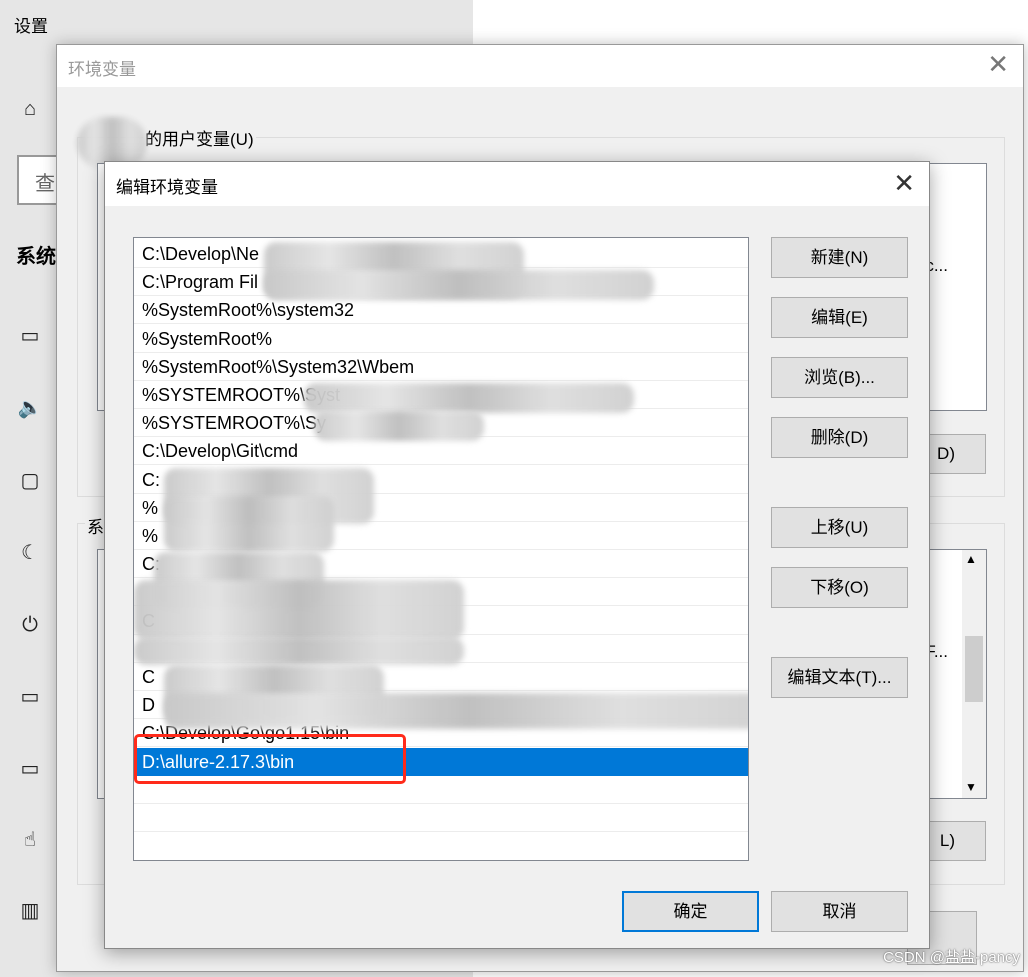 The height and width of the screenshot is (977, 1028). I want to click on path-entry: %SystemRoot%\system32, so click(441, 310).